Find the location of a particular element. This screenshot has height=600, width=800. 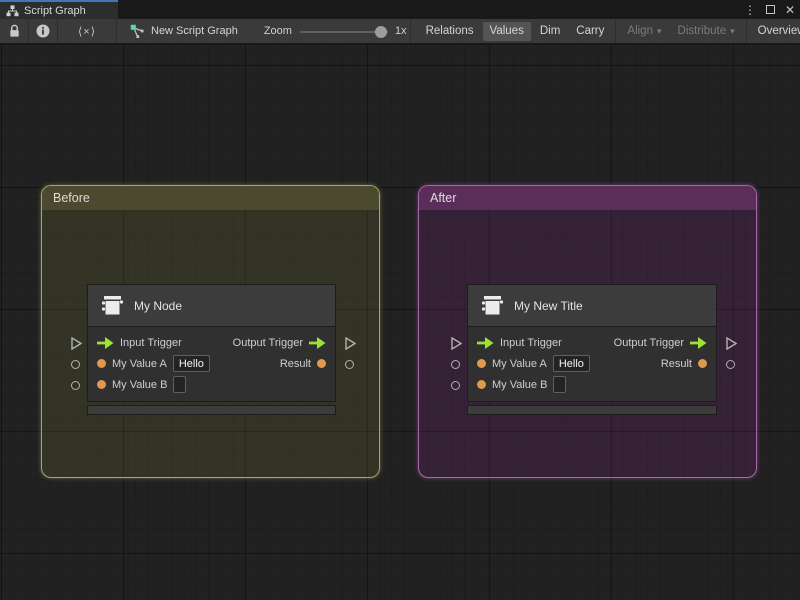

zoom-slider is located at coordinates (343, 31).